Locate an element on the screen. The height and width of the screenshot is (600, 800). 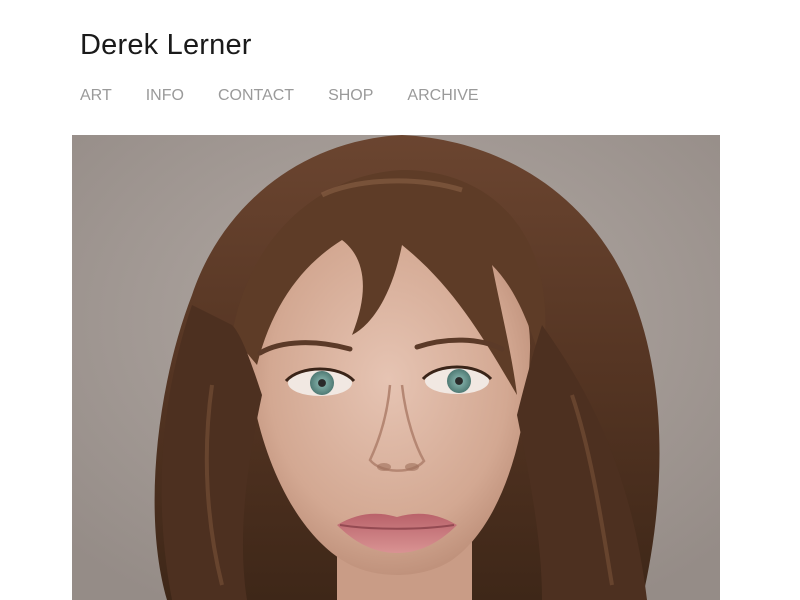
site-title: Derek Lerner is located at coordinates (166, 45).